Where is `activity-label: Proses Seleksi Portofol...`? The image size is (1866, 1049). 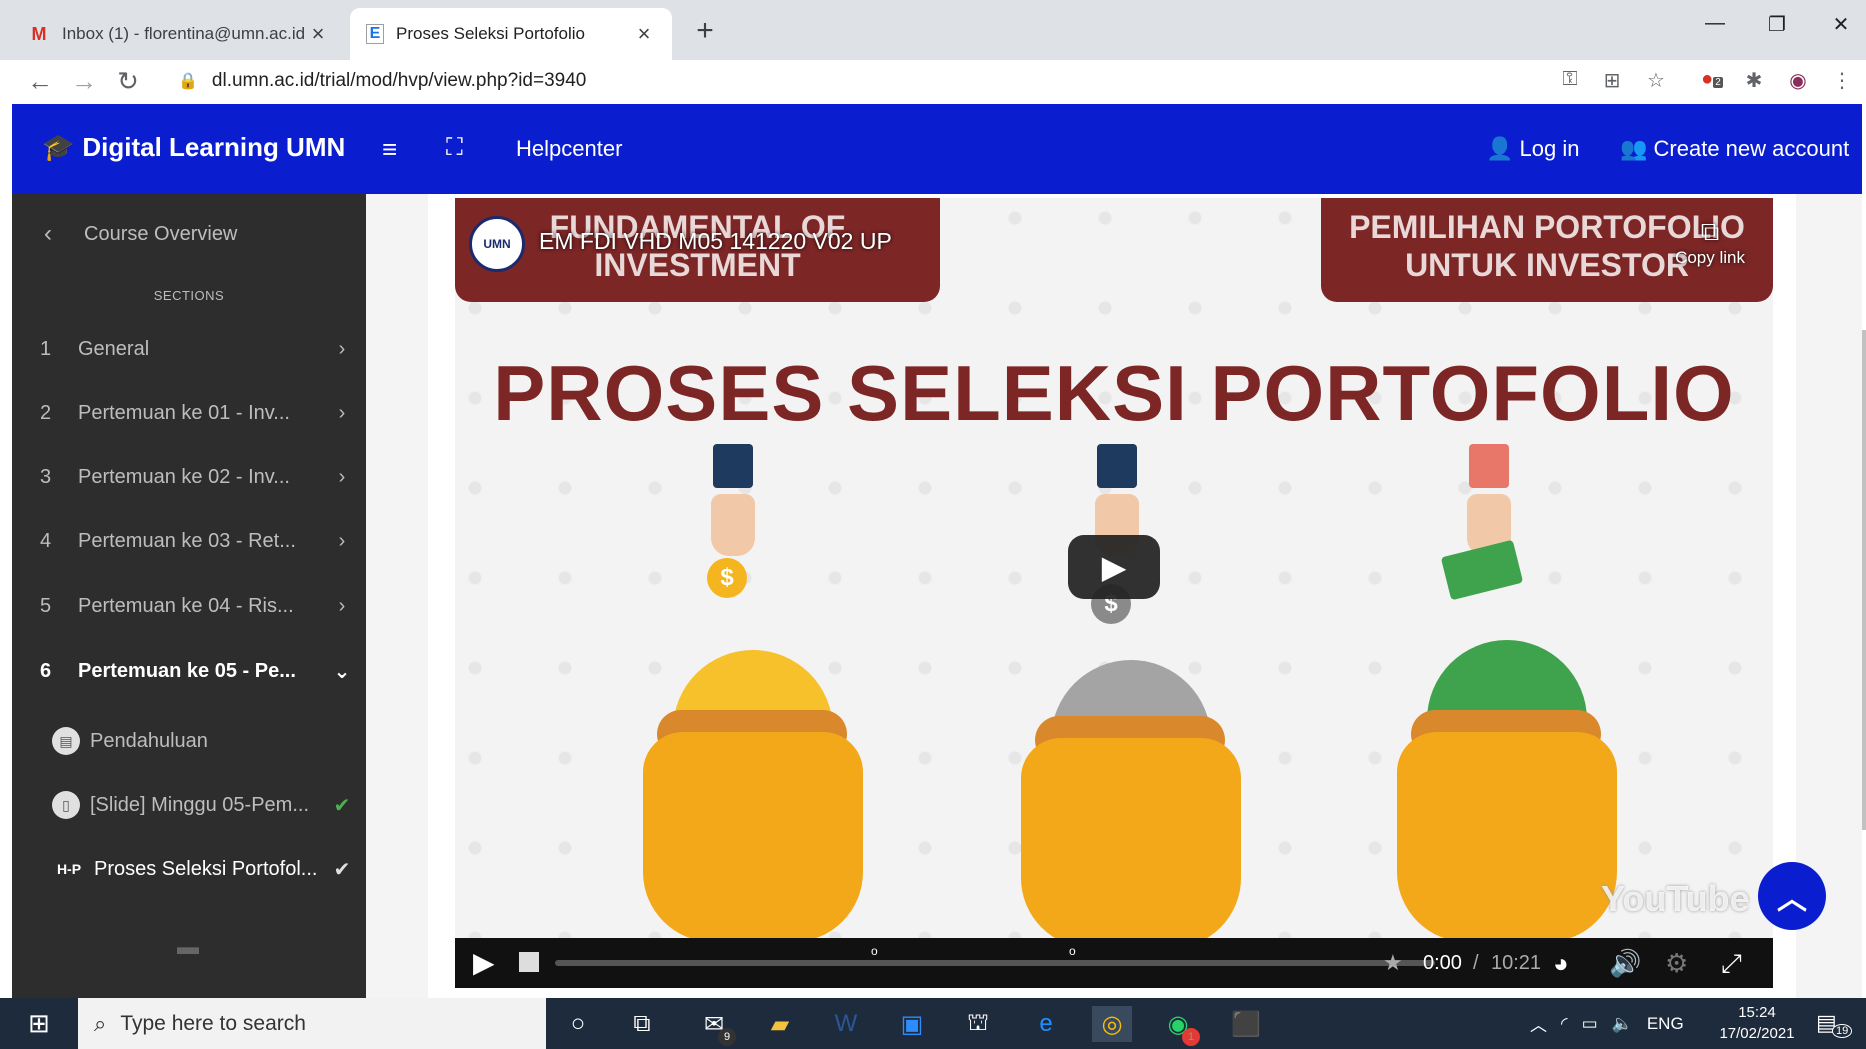 activity-label: Proses Seleksi Portofol... is located at coordinates (206, 868).